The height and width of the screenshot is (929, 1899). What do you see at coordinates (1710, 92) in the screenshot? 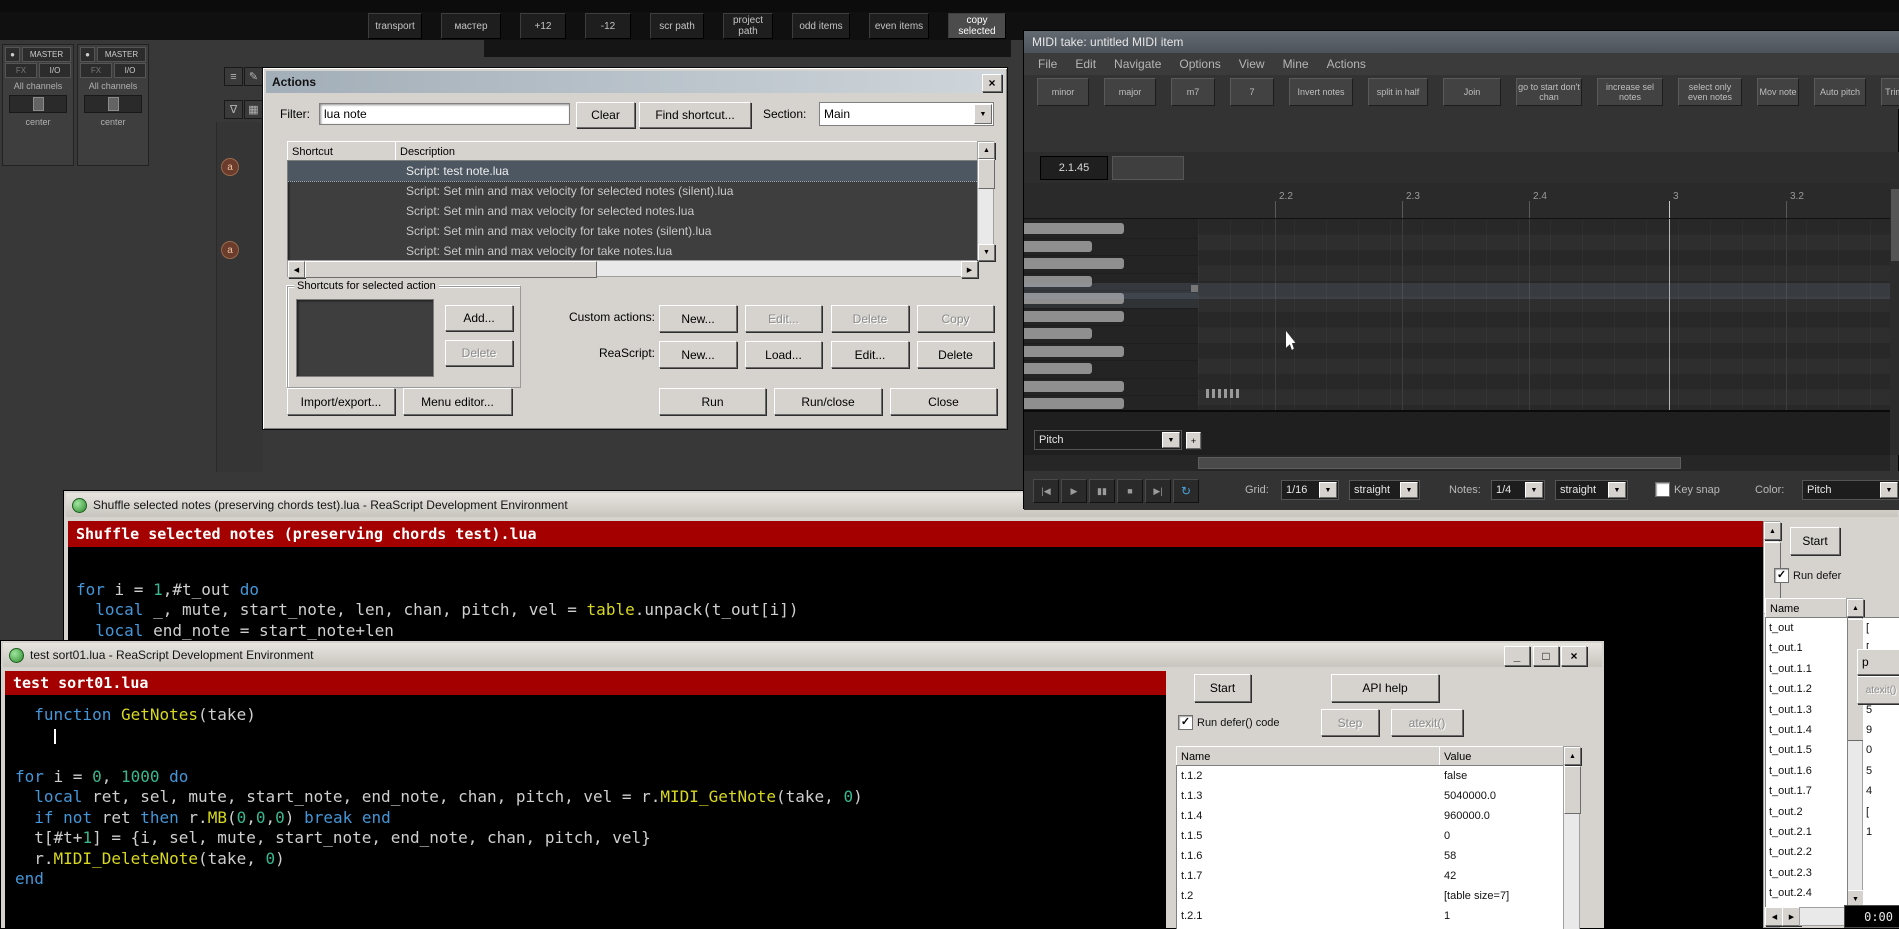
I see `midi-tool-select-only-even-notes: select only even notes` at bounding box center [1710, 92].